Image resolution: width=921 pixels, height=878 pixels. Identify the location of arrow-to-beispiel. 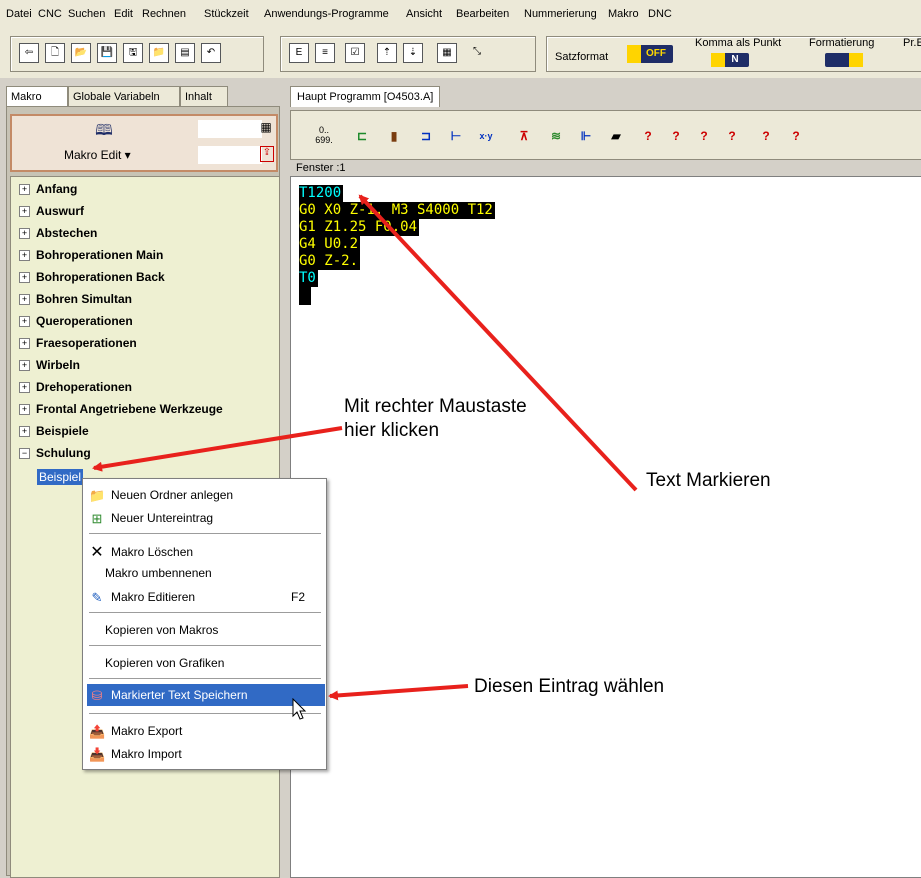
(217, 449).